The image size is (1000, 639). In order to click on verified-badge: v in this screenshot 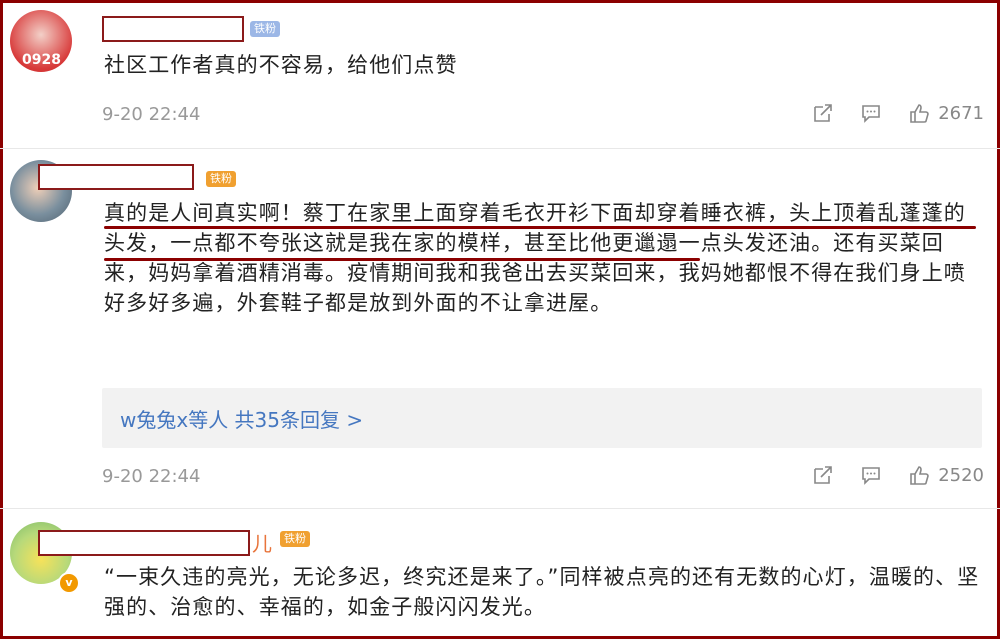, I will do `click(69, 583)`.